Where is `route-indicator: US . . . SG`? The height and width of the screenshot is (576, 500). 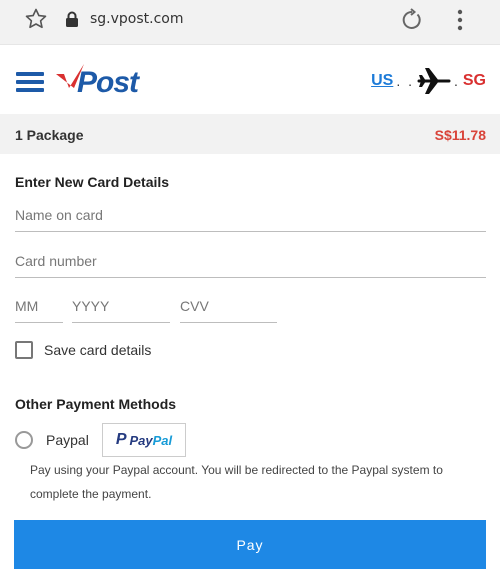 route-indicator: US . . . SG is located at coordinates (428, 81).